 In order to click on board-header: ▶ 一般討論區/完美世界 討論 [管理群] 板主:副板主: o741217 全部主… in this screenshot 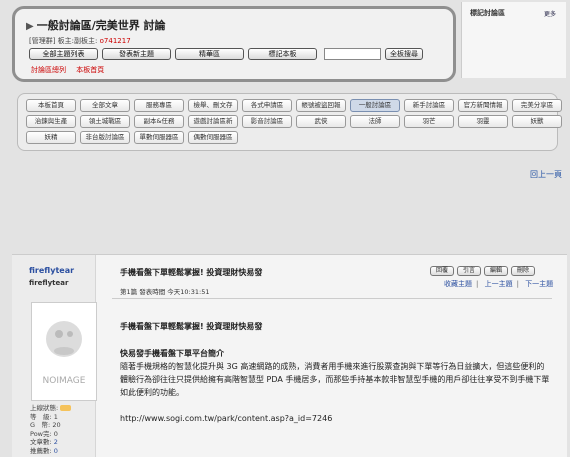, I will do `click(234, 44)`.